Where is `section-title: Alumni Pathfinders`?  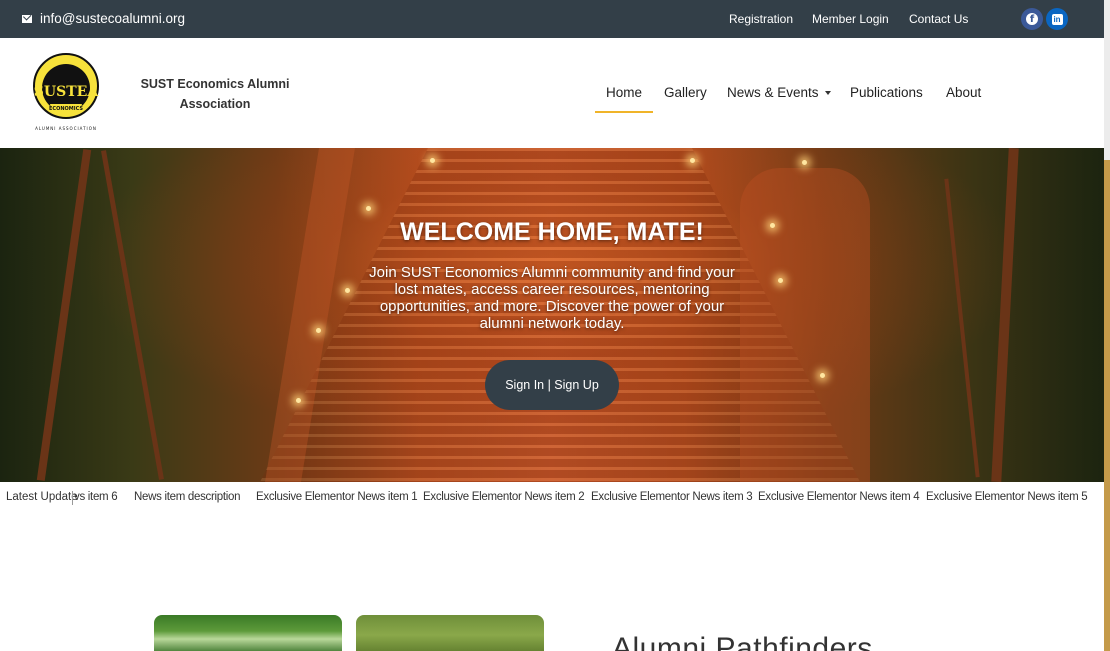 section-title: Alumni Pathfinders is located at coordinates (742, 641).